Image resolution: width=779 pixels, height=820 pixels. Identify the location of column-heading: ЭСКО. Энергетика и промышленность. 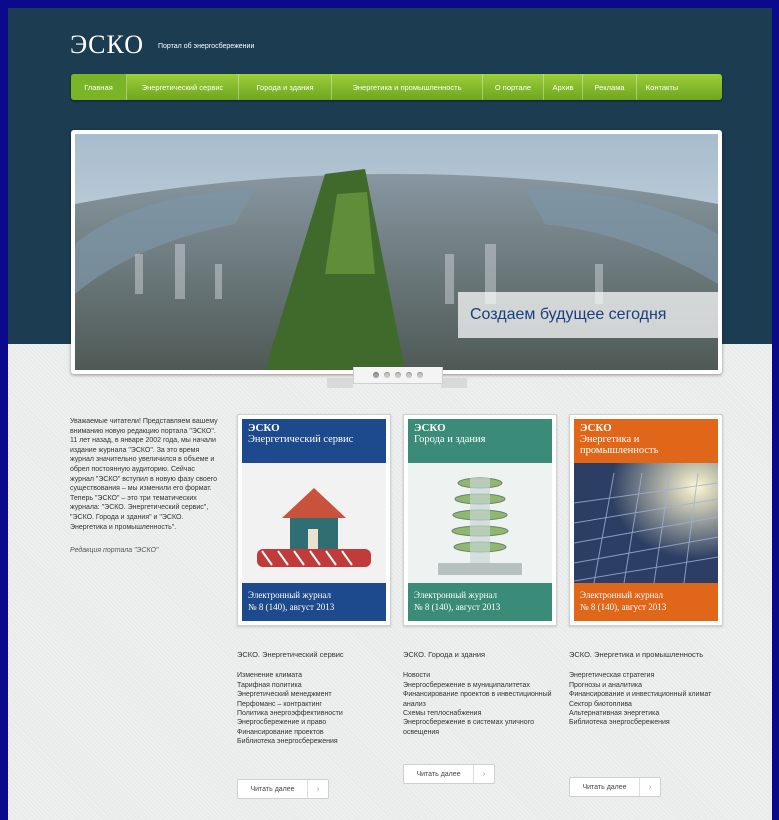
(644, 654).